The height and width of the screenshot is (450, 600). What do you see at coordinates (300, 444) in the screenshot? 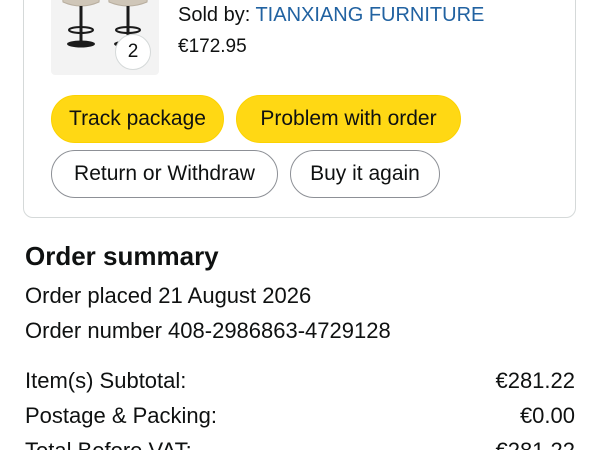
I see `summary-row-total-before-vat: Total Before VAT: €281.22` at bounding box center [300, 444].